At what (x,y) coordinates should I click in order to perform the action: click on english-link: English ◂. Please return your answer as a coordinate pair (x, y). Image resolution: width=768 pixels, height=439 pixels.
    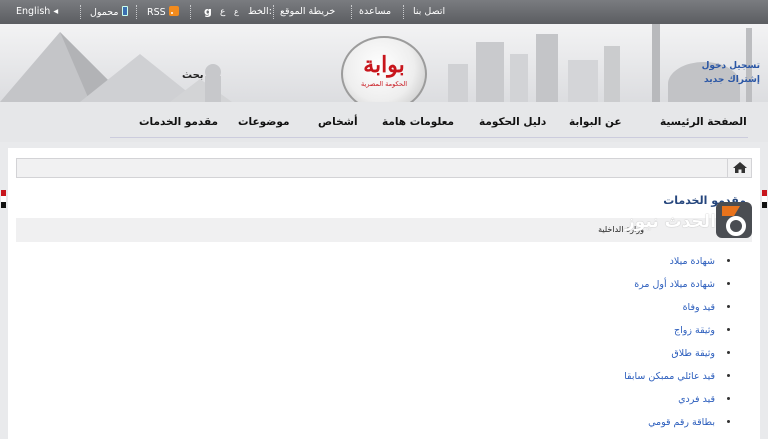
    Looking at the image, I should click on (37, 12).